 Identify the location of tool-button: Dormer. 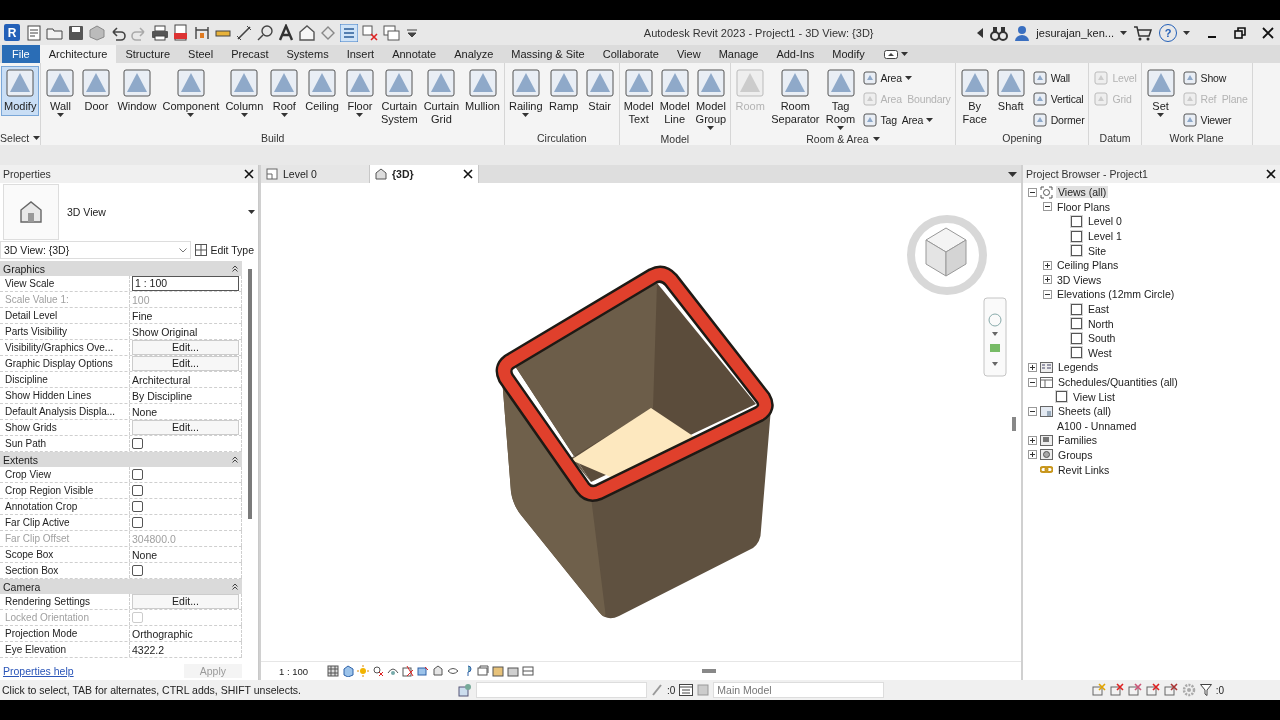
(1058, 119).